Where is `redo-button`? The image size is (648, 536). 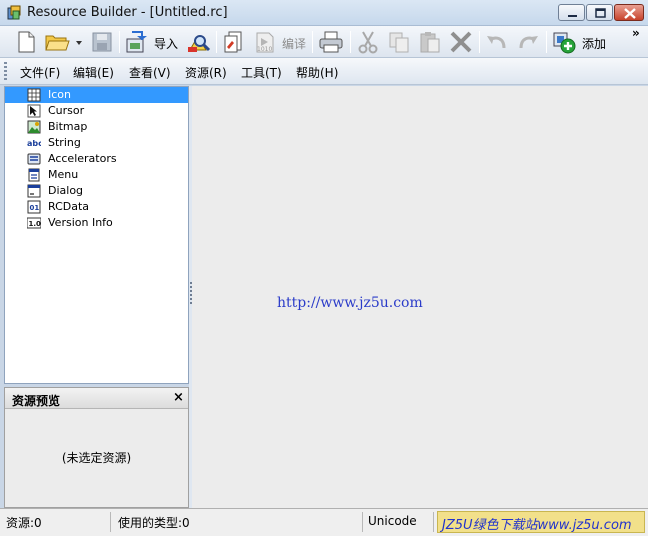
redo-button is located at coordinates (528, 42).